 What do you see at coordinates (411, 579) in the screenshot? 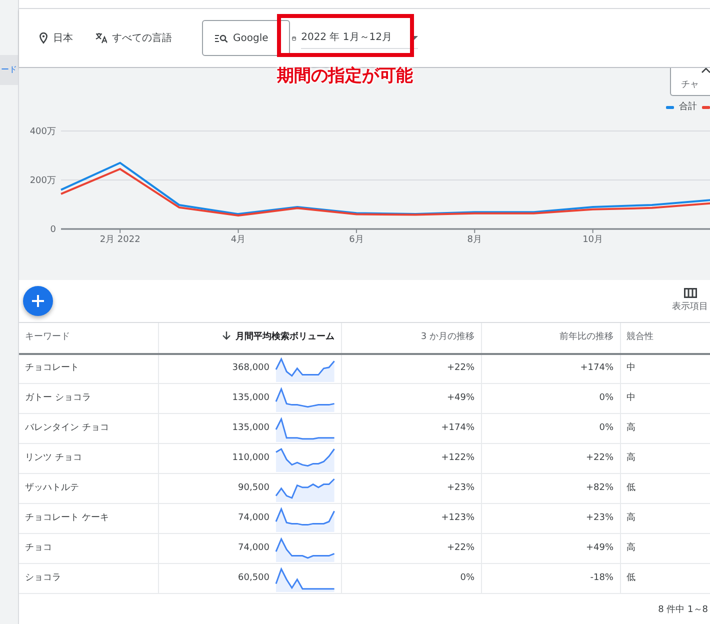
I see `three-month-change-cell: 0%` at bounding box center [411, 579].